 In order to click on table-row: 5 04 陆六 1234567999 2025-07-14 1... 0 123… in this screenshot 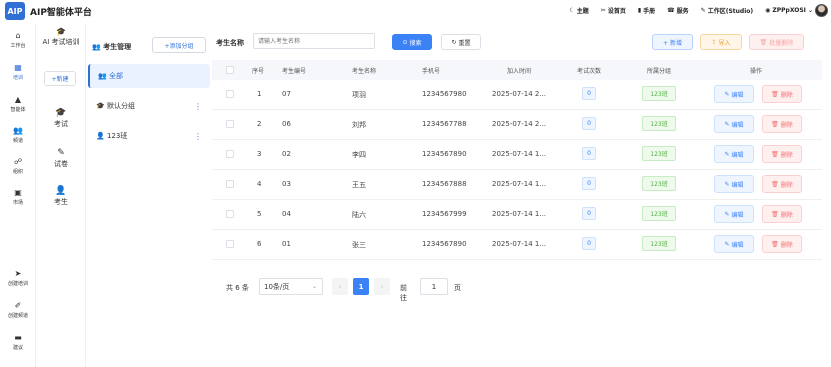, I will do `click(517, 215)`.